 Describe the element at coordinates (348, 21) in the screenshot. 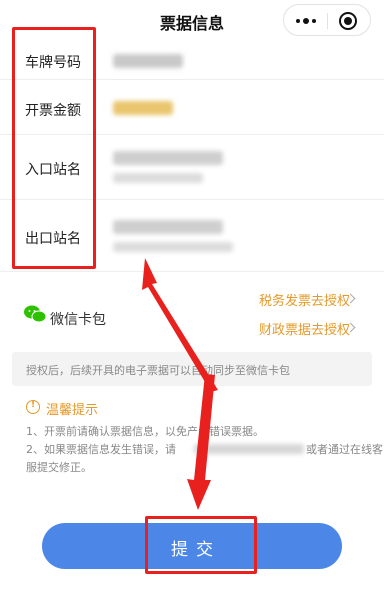

I see `close-icon` at that location.